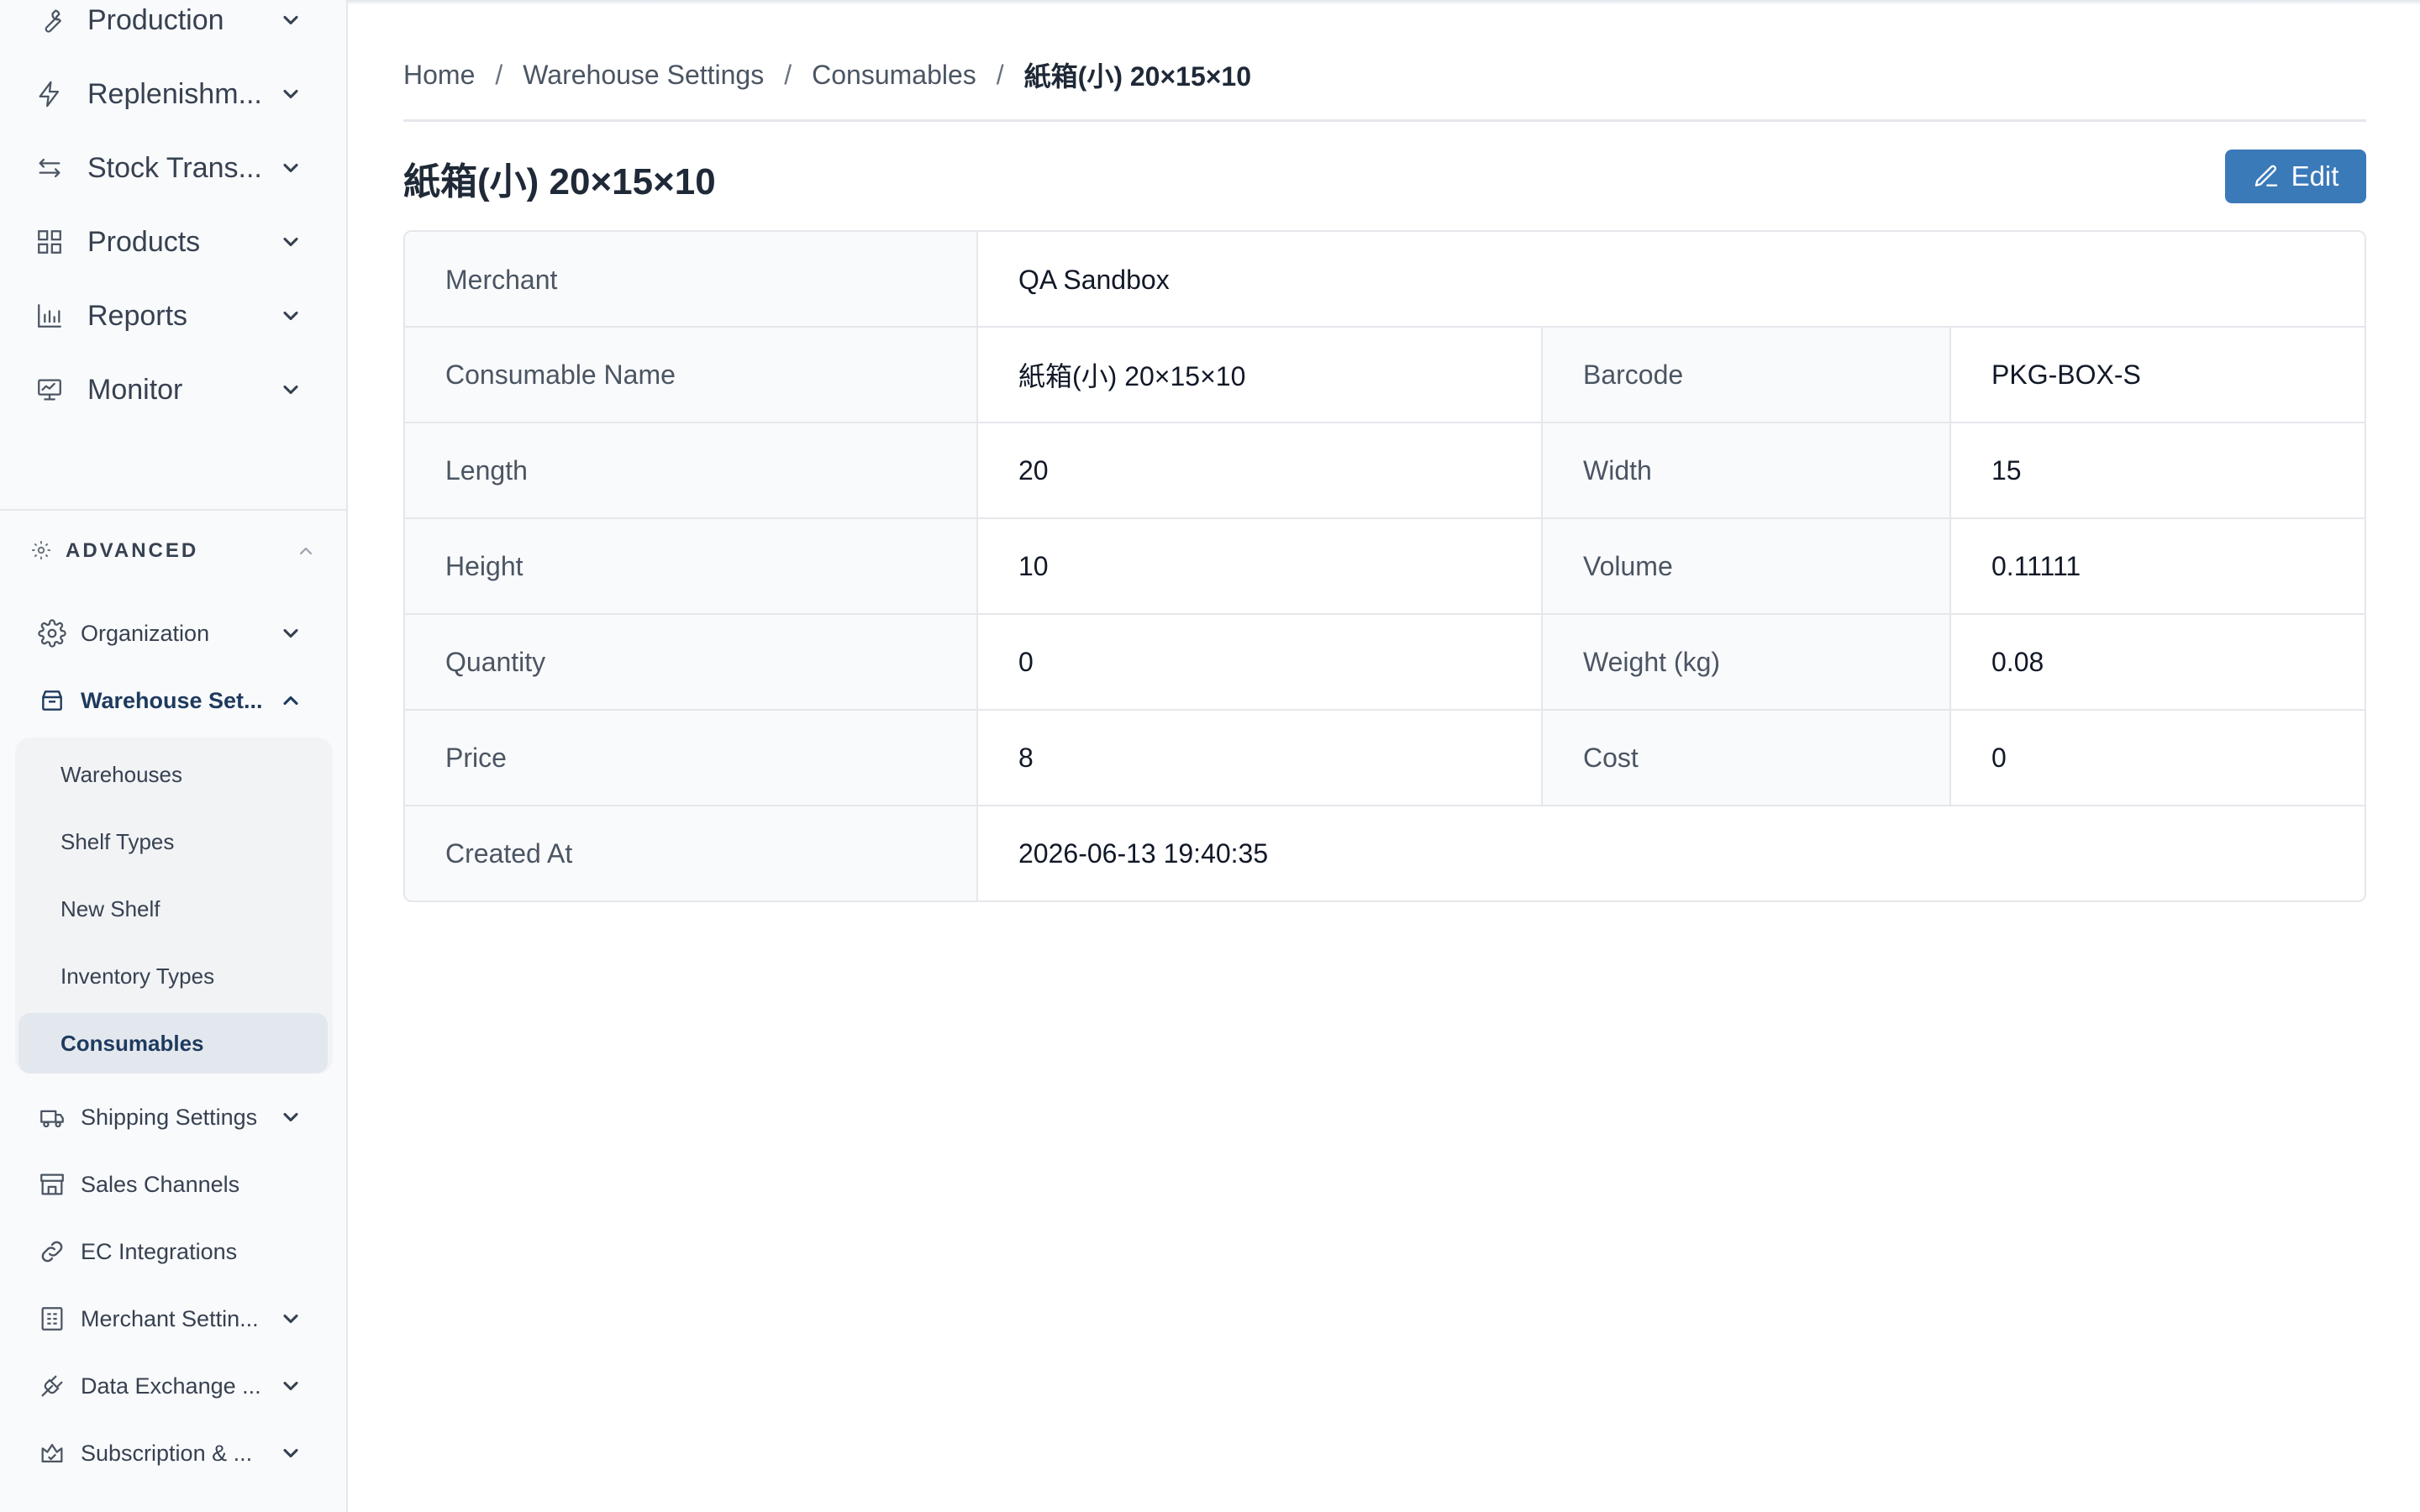  What do you see at coordinates (52, 700) in the screenshot?
I see `warehouse-icon` at bounding box center [52, 700].